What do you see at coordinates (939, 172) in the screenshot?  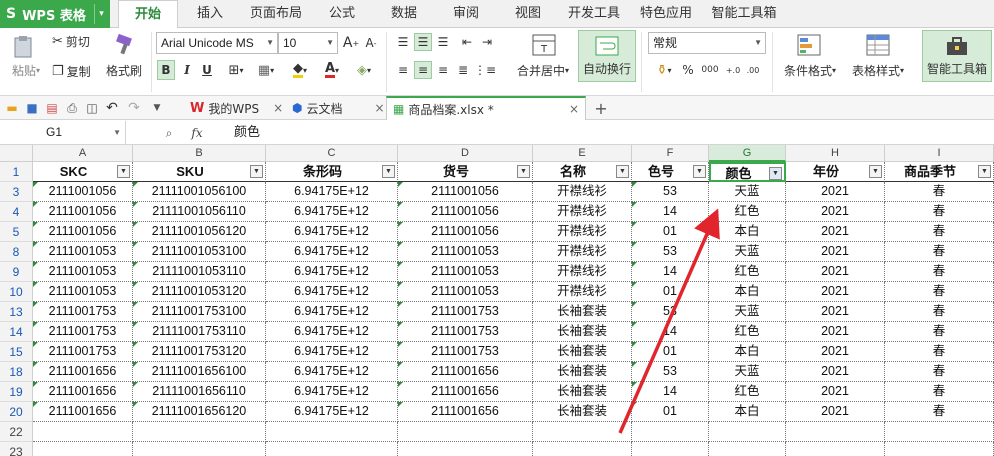 I see `column-title-cell: 商品季节 ▼` at bounding box center [939, 172].